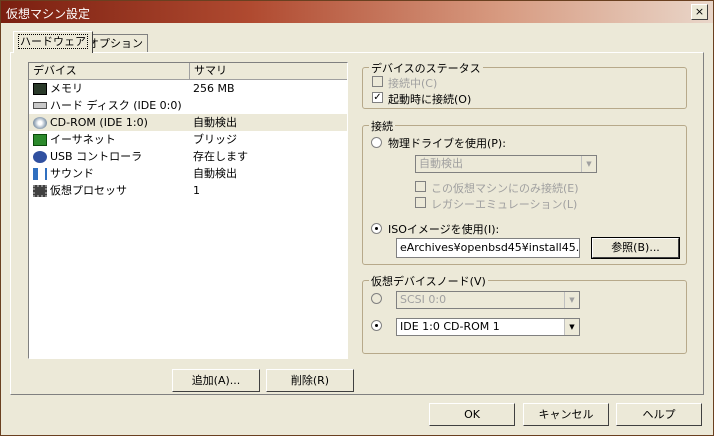  What do you see at coordinates (430, 99) in the screenshot?
I see `connect-at-power-on-label: 起動時に接続(O)` at bounding box center [430, 99].